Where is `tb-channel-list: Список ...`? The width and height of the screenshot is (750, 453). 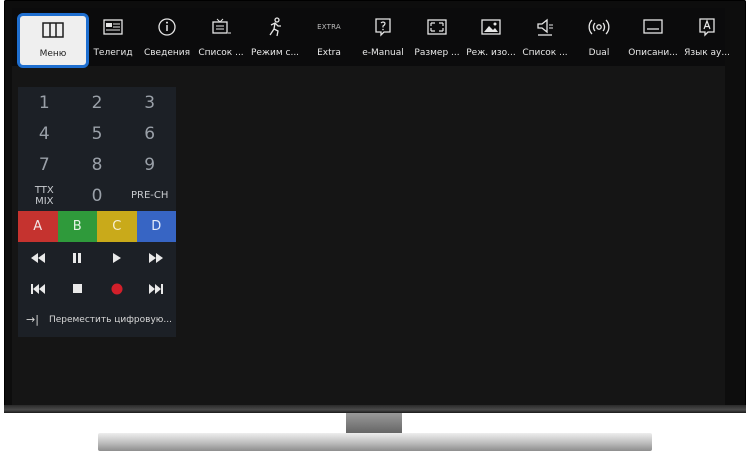
tb-channel-list: Список ... is located at coordinates (221, 37).